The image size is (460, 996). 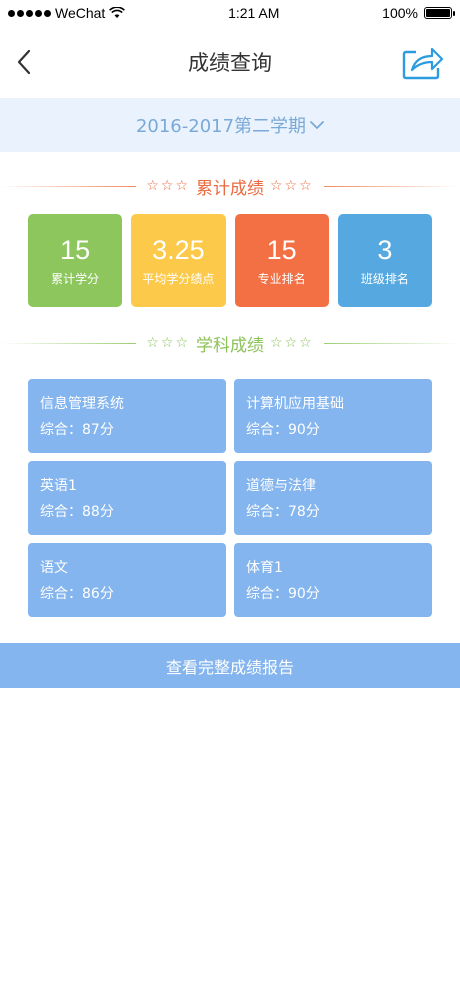 I want to click on back-button, so click(x=24, y=62).